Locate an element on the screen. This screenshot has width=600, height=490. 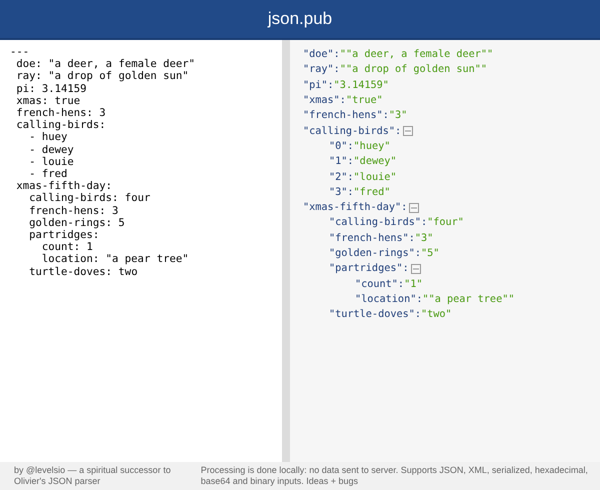
json-key: "turtle-doves": is located at coordinates (375, 314).